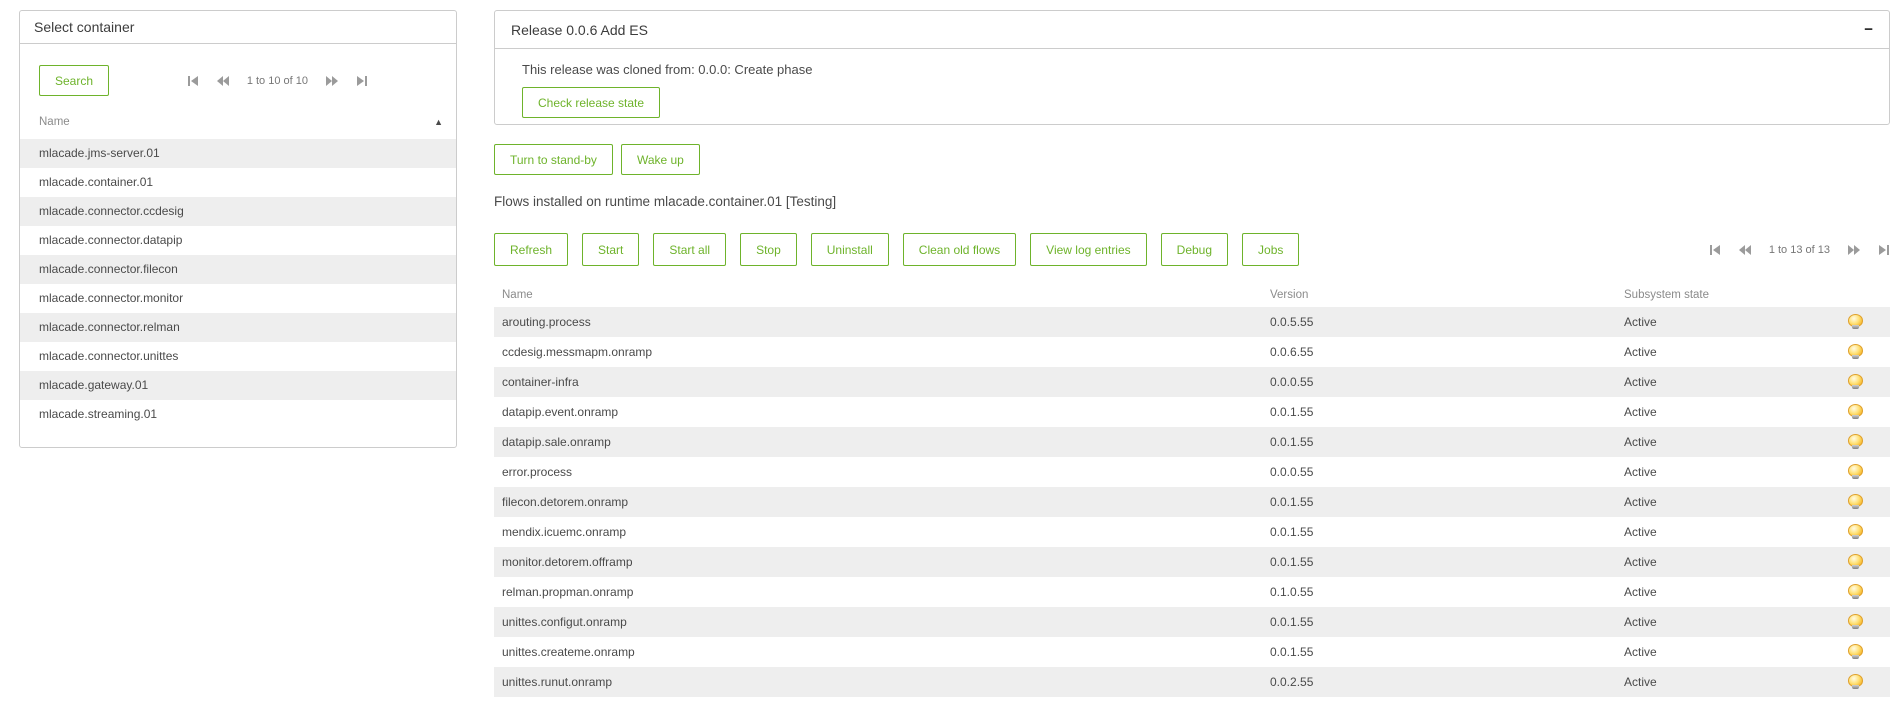 The image size is (1896, 721). What do you see at coordinates (238, 269) in the screenshot?
I see `container-list-item: mlacade.connector.filecon` at bounding box center [238, 269].